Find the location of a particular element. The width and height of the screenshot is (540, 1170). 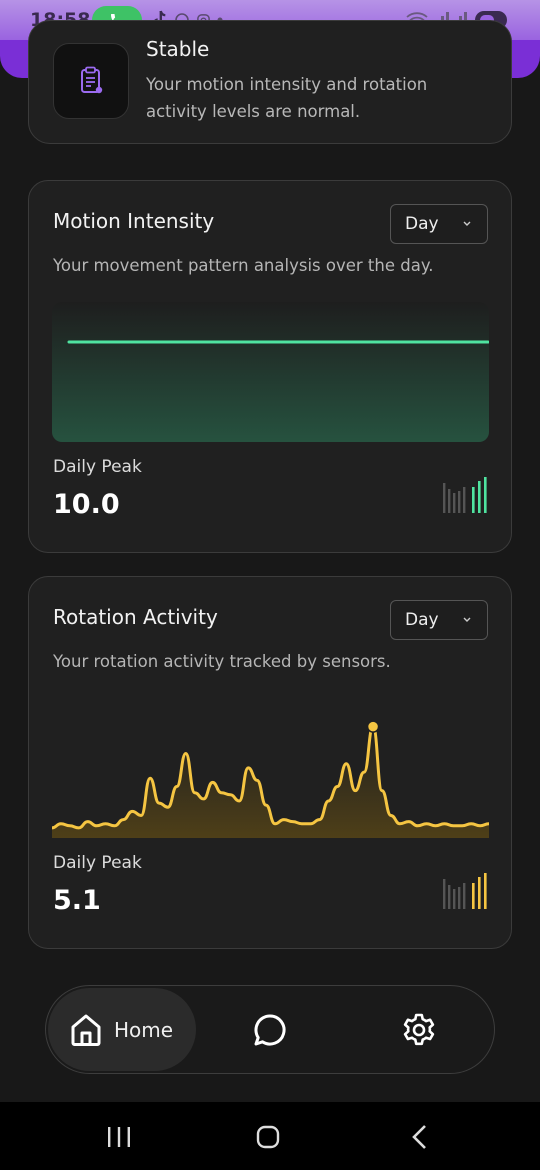

motion-chart-background is located at coordinates (270, 372).